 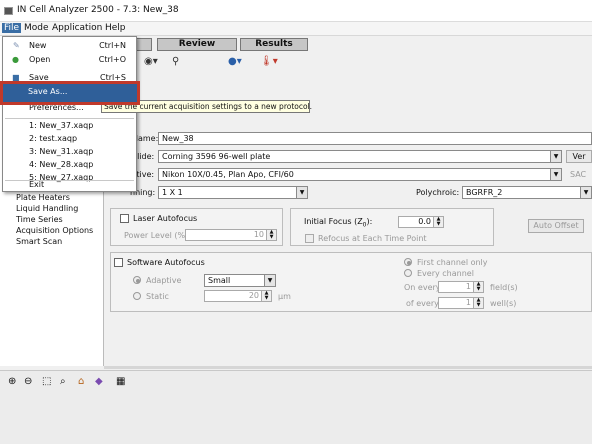 I want to click on menu-item-recent-2: 2: test.xaqp, so click(x=69, y=139).